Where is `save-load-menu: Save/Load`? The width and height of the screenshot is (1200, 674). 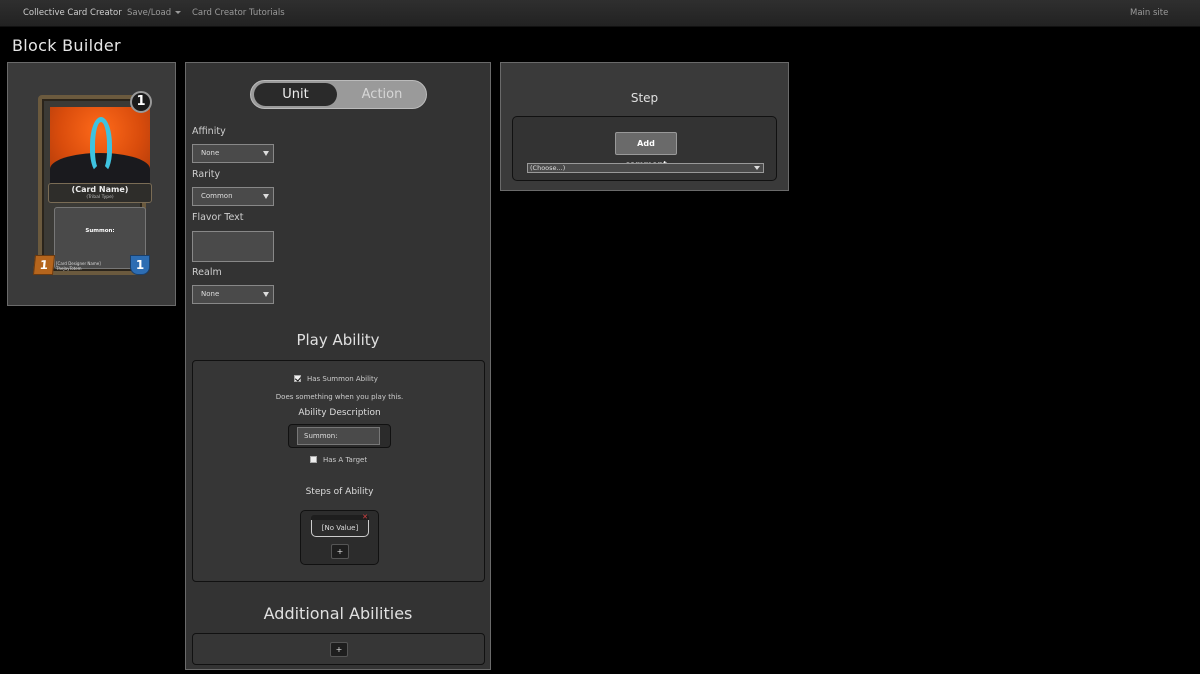 save-load-menu: Save/Load is located at coordinates (154, 13).